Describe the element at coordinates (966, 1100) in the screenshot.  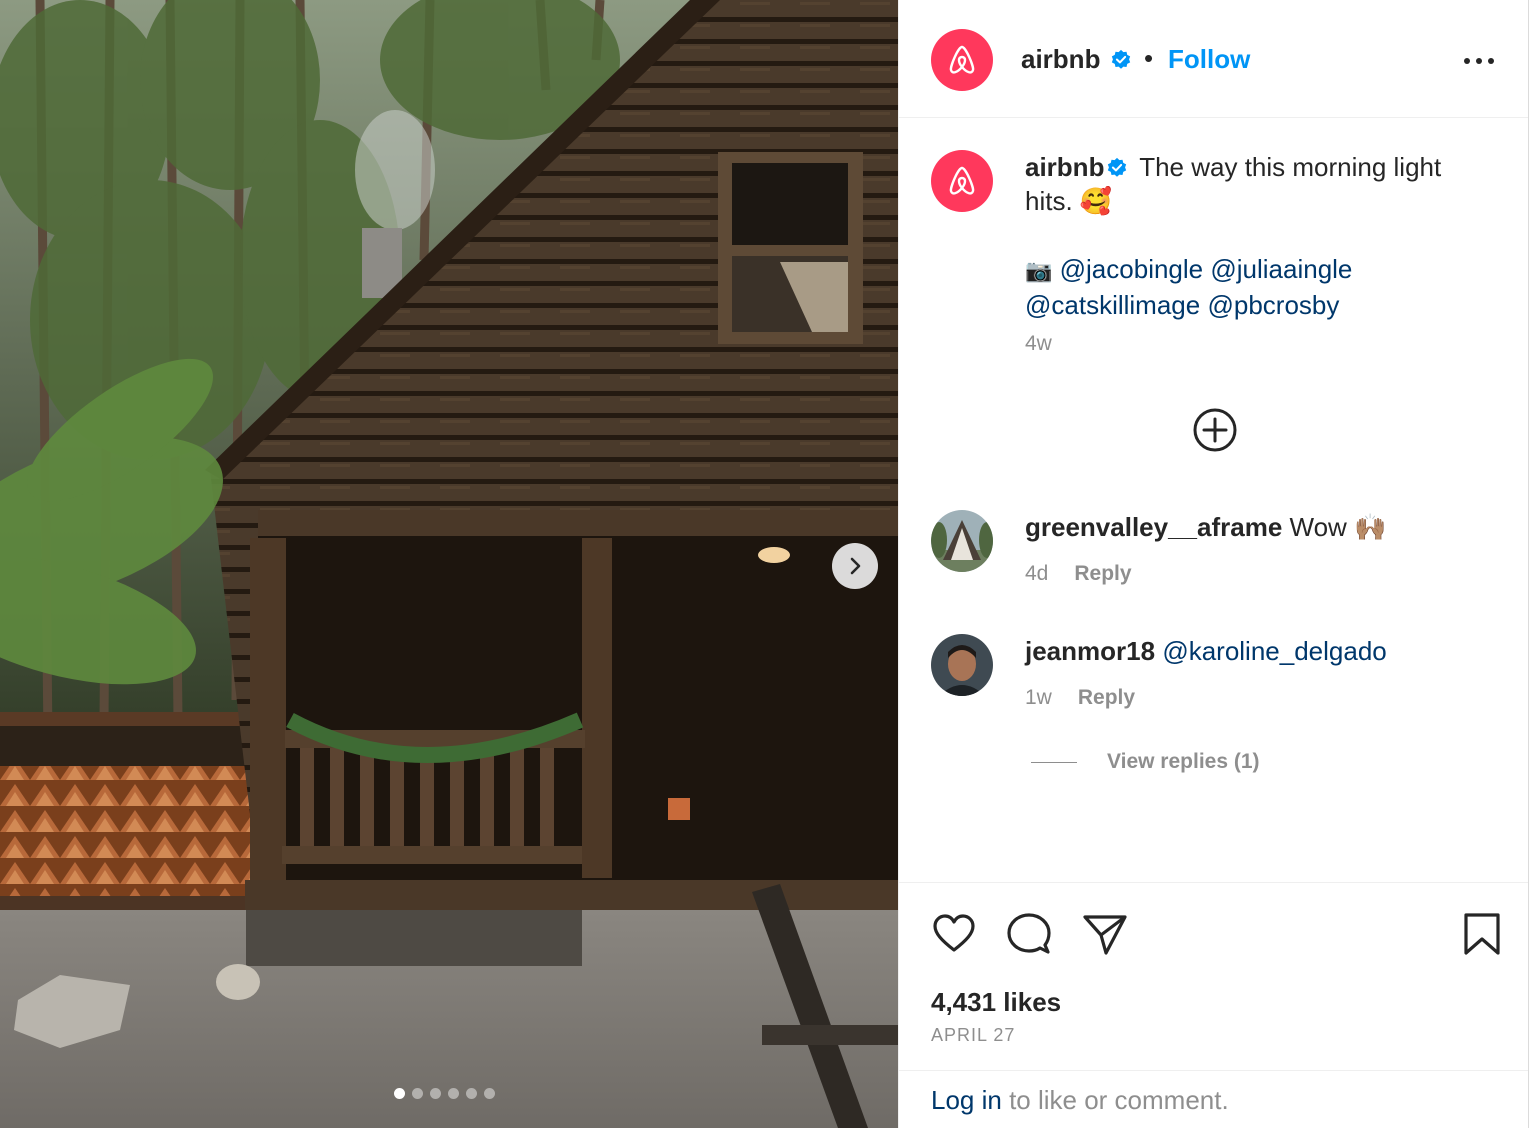
I see `login-link: Log in` at that location.